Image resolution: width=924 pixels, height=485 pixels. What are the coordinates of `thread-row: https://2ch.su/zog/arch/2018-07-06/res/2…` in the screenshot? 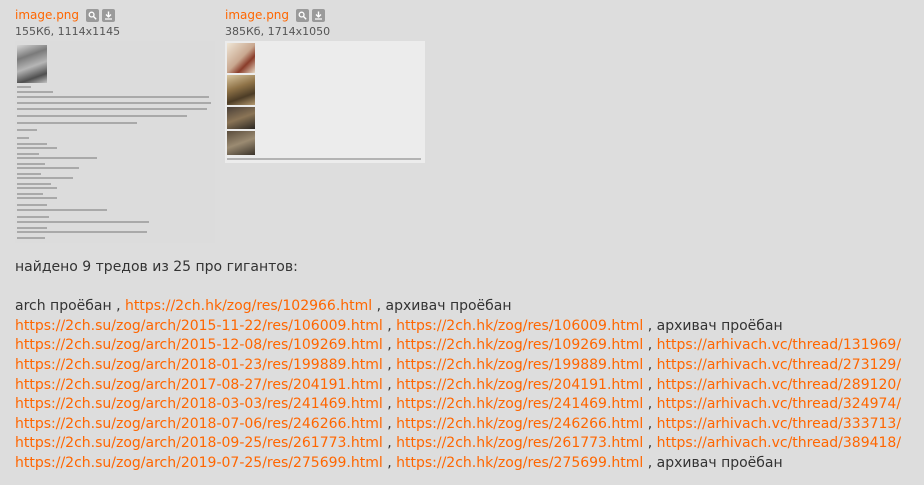 It's located at (467, 425).